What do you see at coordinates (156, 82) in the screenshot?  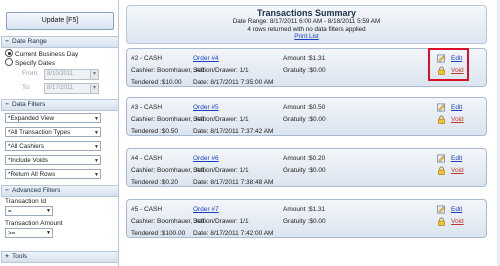 I see `tendered-amount: Tendered :$10.00` at bounding box center [156, 82].